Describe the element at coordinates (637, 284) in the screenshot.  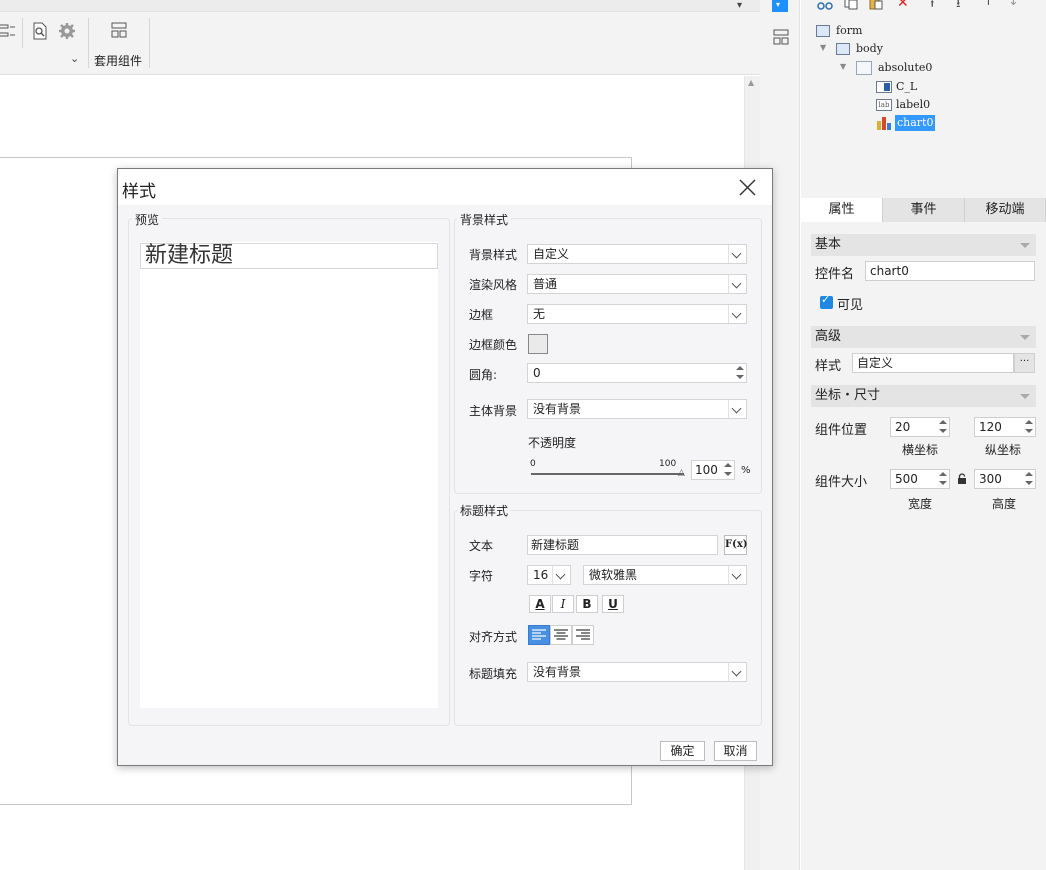
I see `render-style-select: 普通` at that location.